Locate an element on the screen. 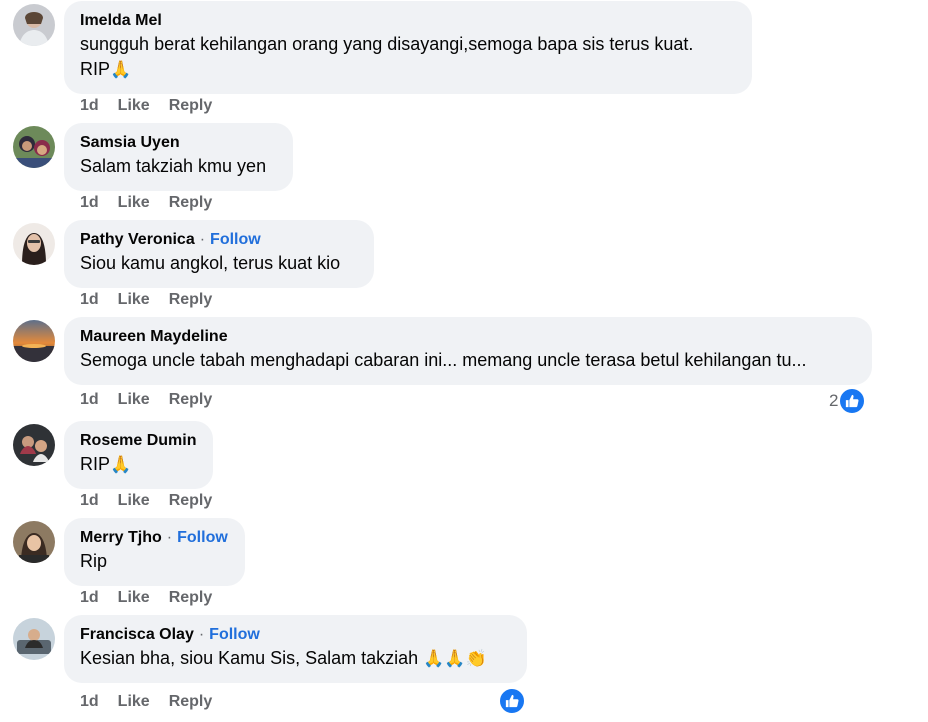  author-name: Roseme Dumin is located at coordinates (138, 441).